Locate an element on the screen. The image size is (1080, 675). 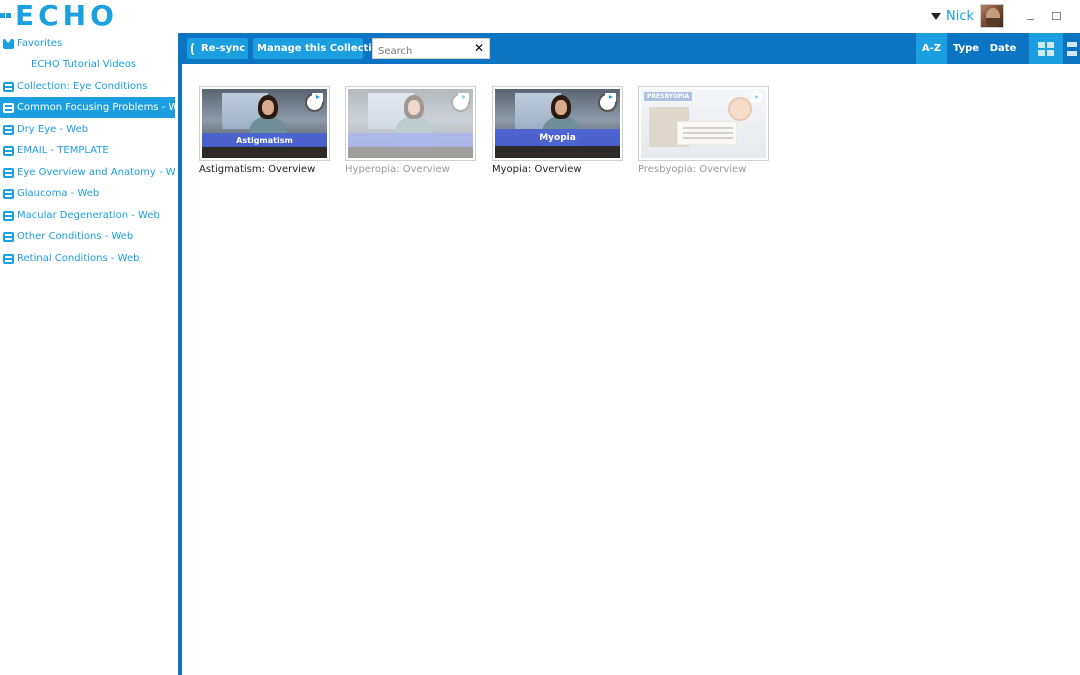
user-area: Nick is located at coordinates (998, 16).